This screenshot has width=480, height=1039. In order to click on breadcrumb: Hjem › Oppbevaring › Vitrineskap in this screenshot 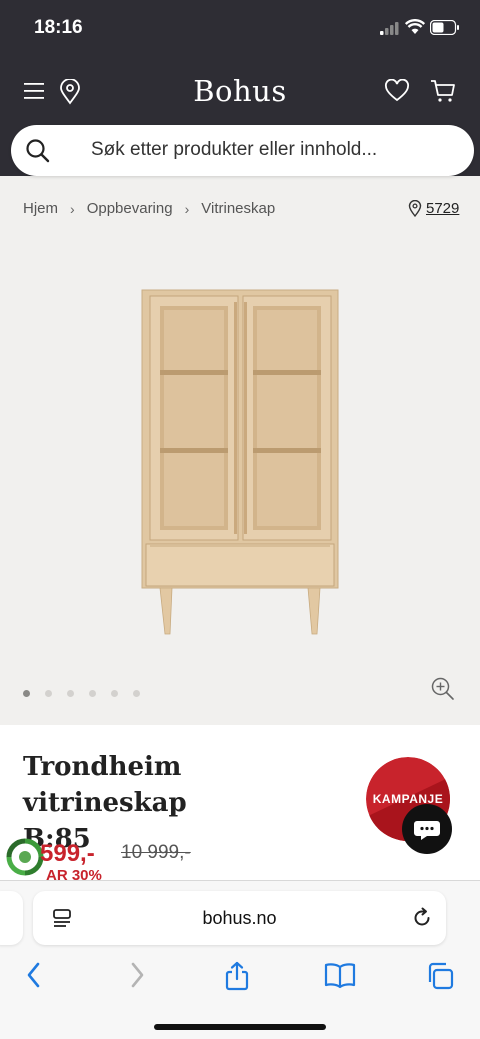, I will do `click(149, 208)`.